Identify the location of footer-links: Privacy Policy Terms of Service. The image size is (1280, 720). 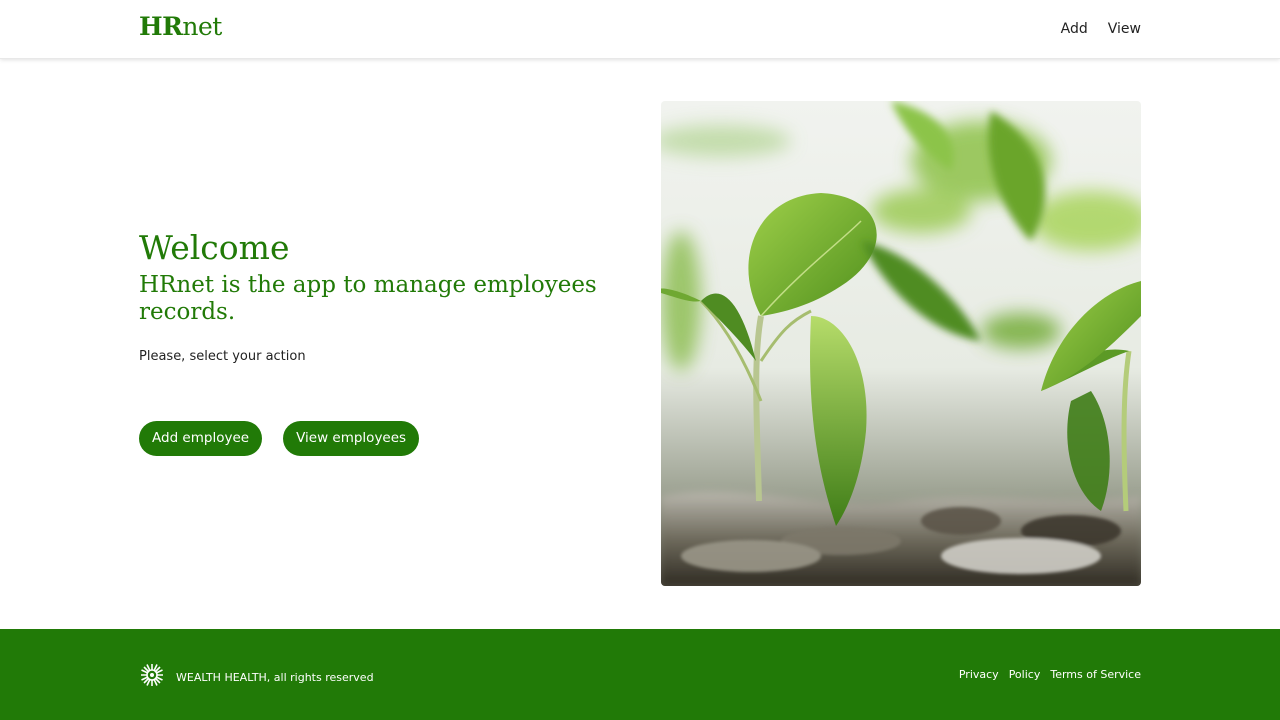
(1050, 674).